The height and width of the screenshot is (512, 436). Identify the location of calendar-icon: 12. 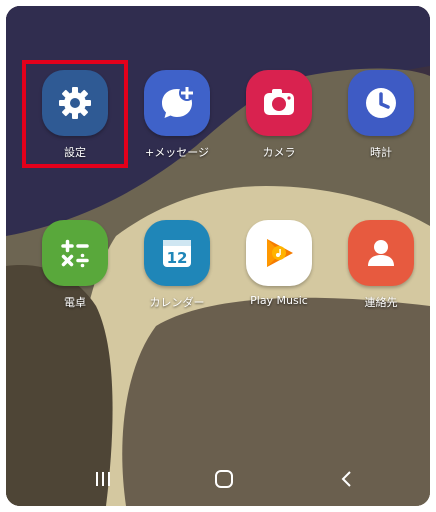
(177, 253).